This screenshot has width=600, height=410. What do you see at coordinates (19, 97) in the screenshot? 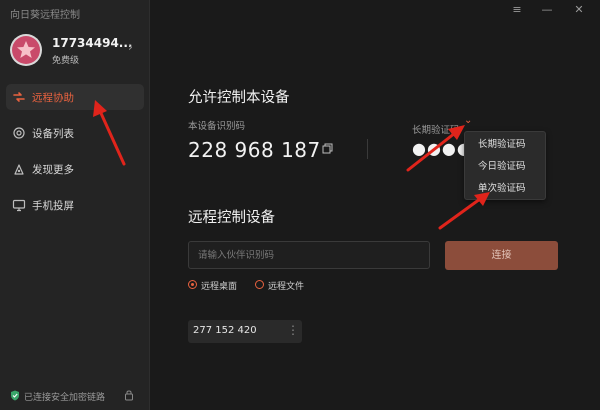
I see `remote-assist-icon` at bounding box center [19, 97].